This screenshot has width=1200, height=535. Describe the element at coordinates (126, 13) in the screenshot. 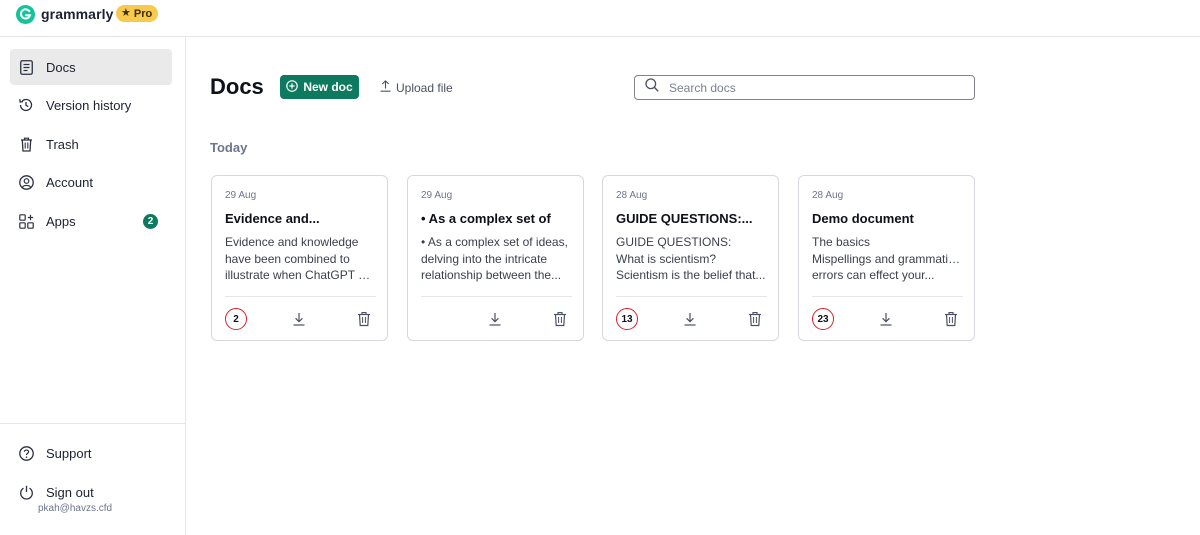

I see `star-icon: ★` at that location.